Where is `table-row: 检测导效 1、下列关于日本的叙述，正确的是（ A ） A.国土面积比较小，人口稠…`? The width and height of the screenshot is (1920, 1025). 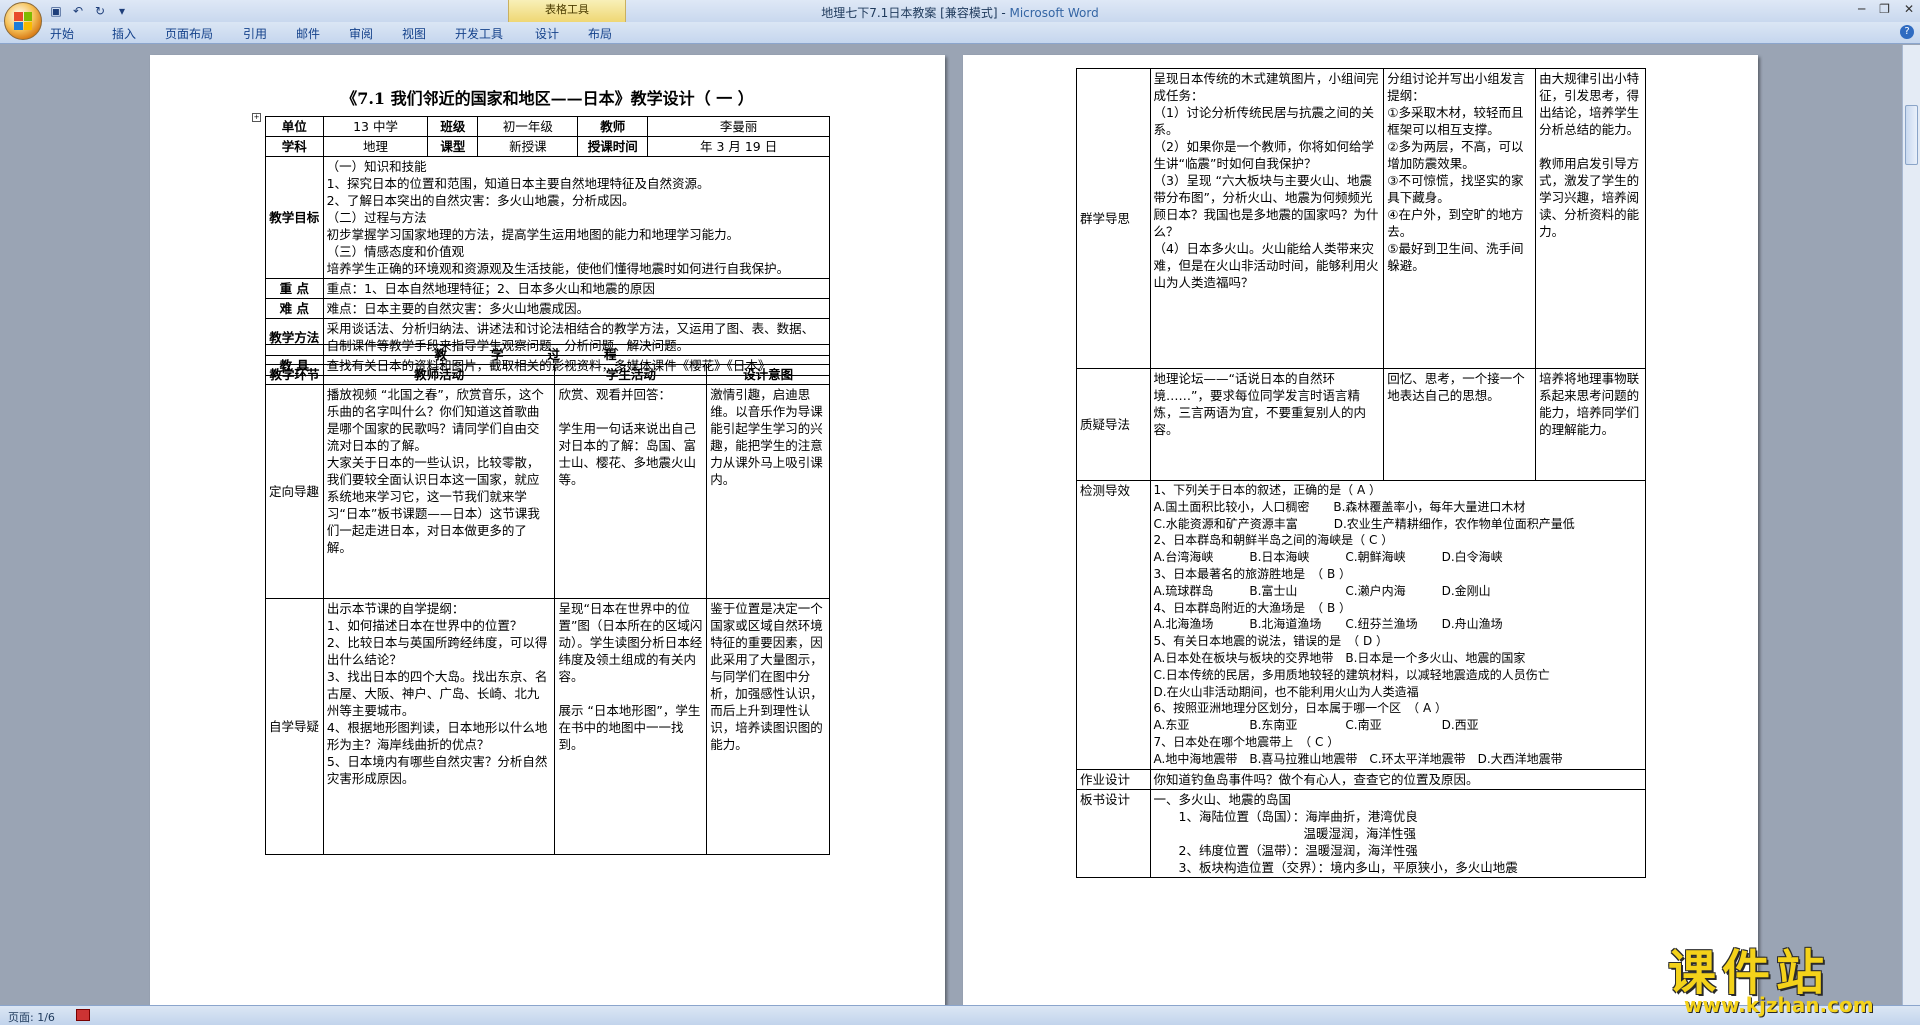 table-row: 检测导效 1、下列关于日本的叙述，正确的是（ A ） A.国土面积比较小，人口稠… is located at coordinates (1361, 625).